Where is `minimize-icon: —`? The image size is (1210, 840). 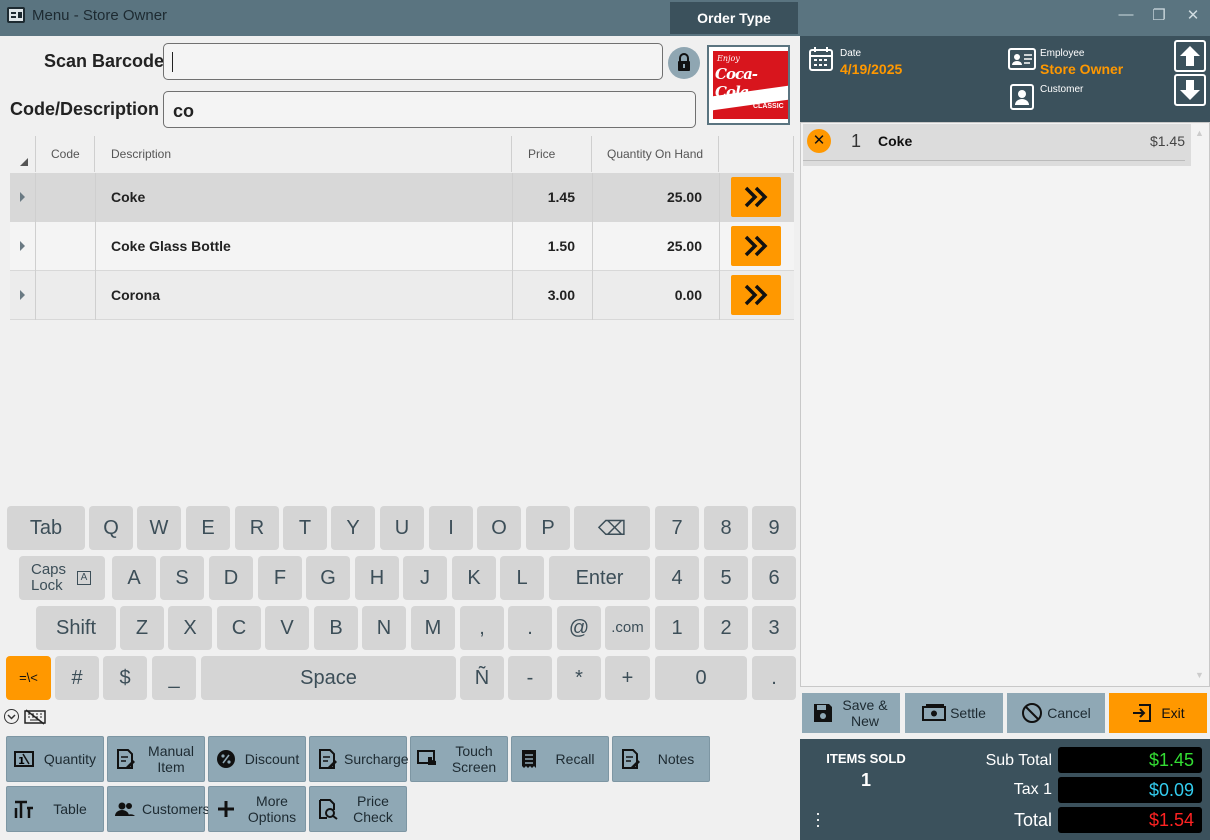
minimize-icon: — is located at coordinates (1126, 14).